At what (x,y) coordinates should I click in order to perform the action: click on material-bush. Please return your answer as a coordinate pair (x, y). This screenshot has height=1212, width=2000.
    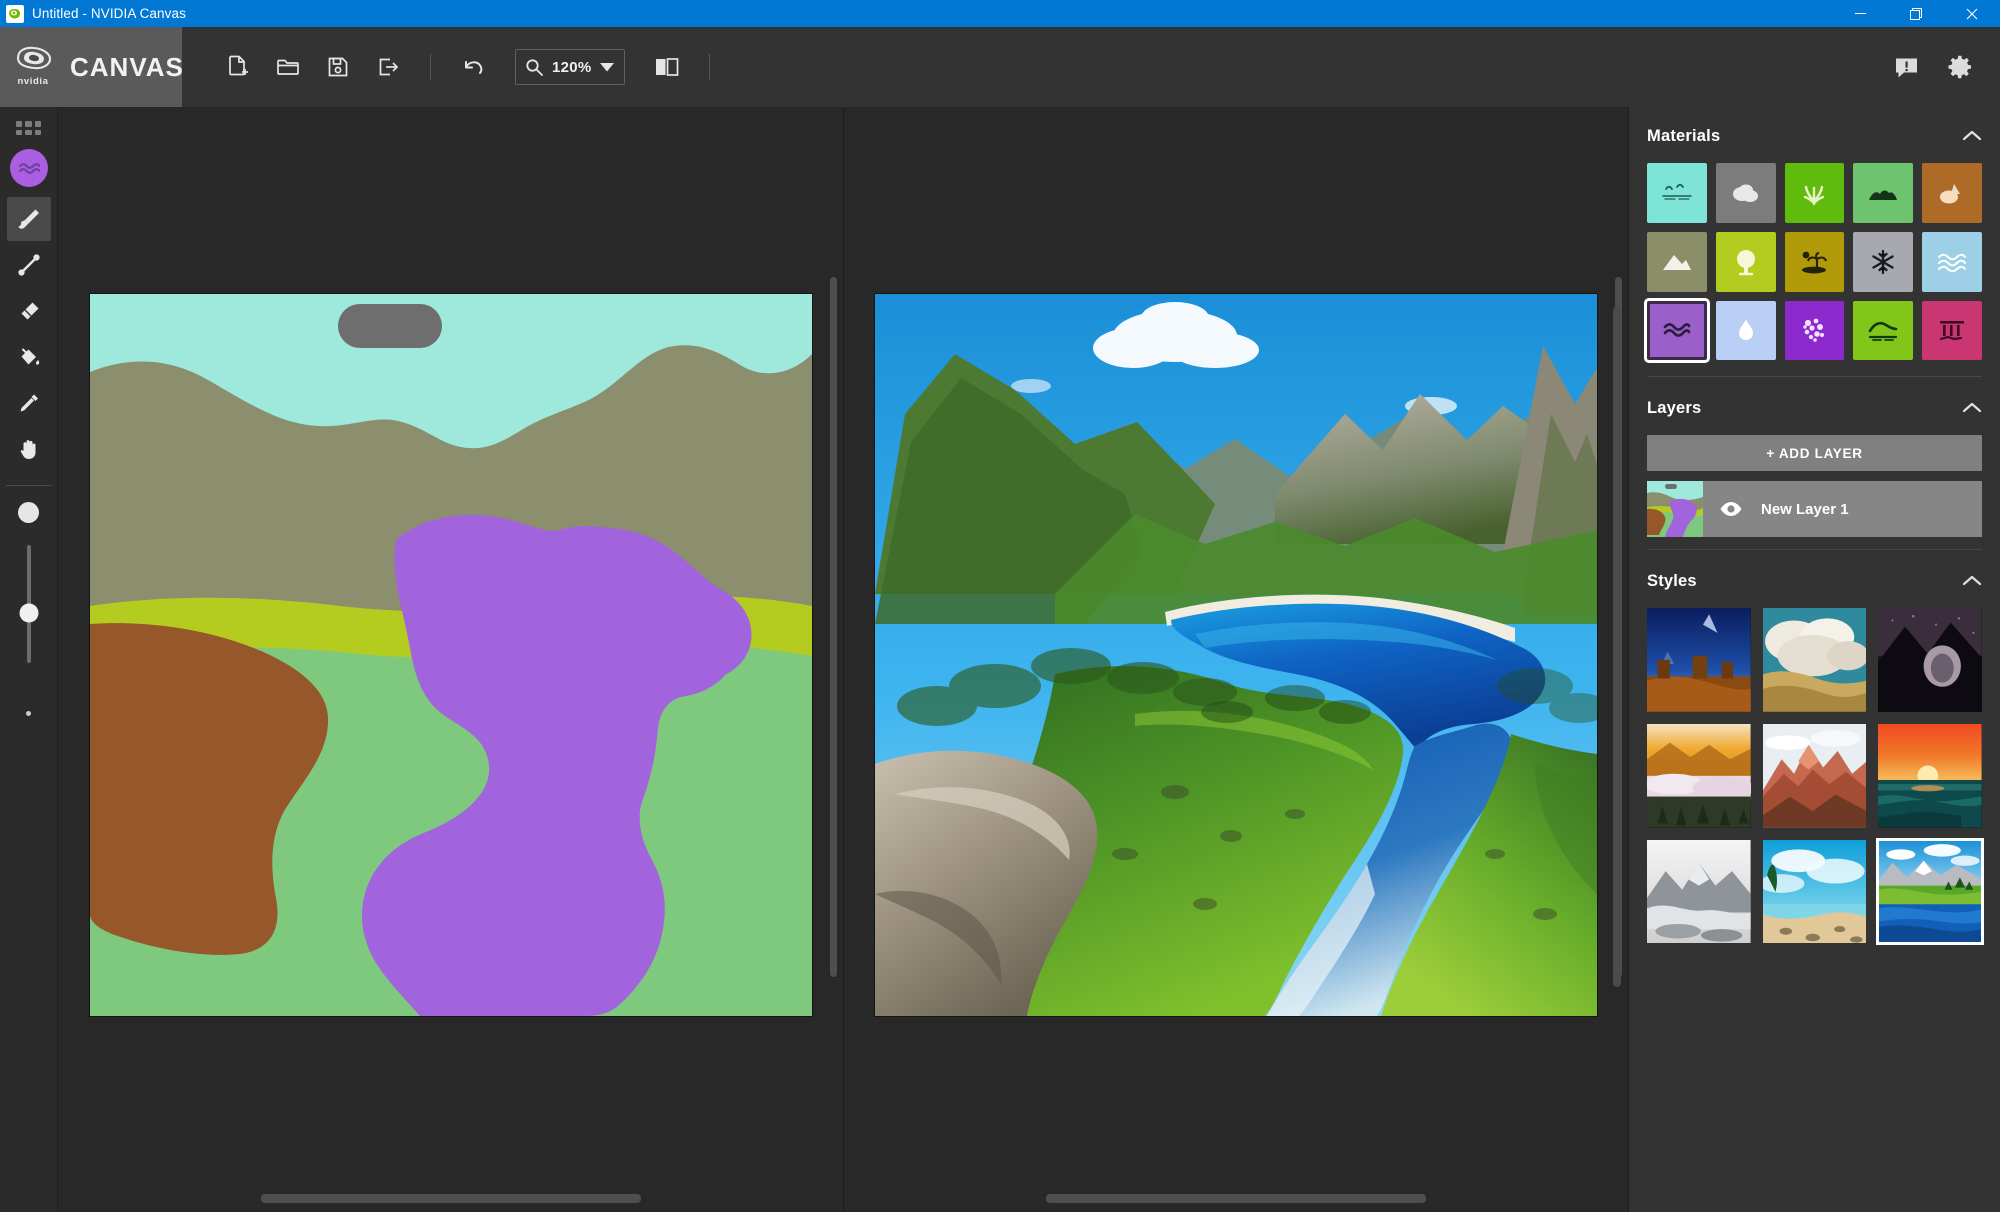
    Looking at the image, I should click on (1883, 193).